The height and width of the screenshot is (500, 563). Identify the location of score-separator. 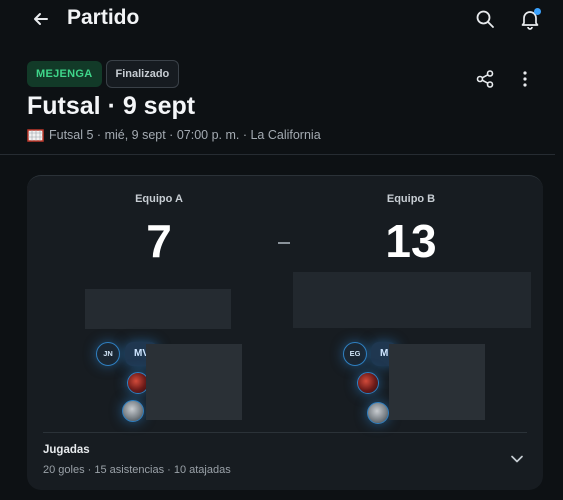
(284, 243).